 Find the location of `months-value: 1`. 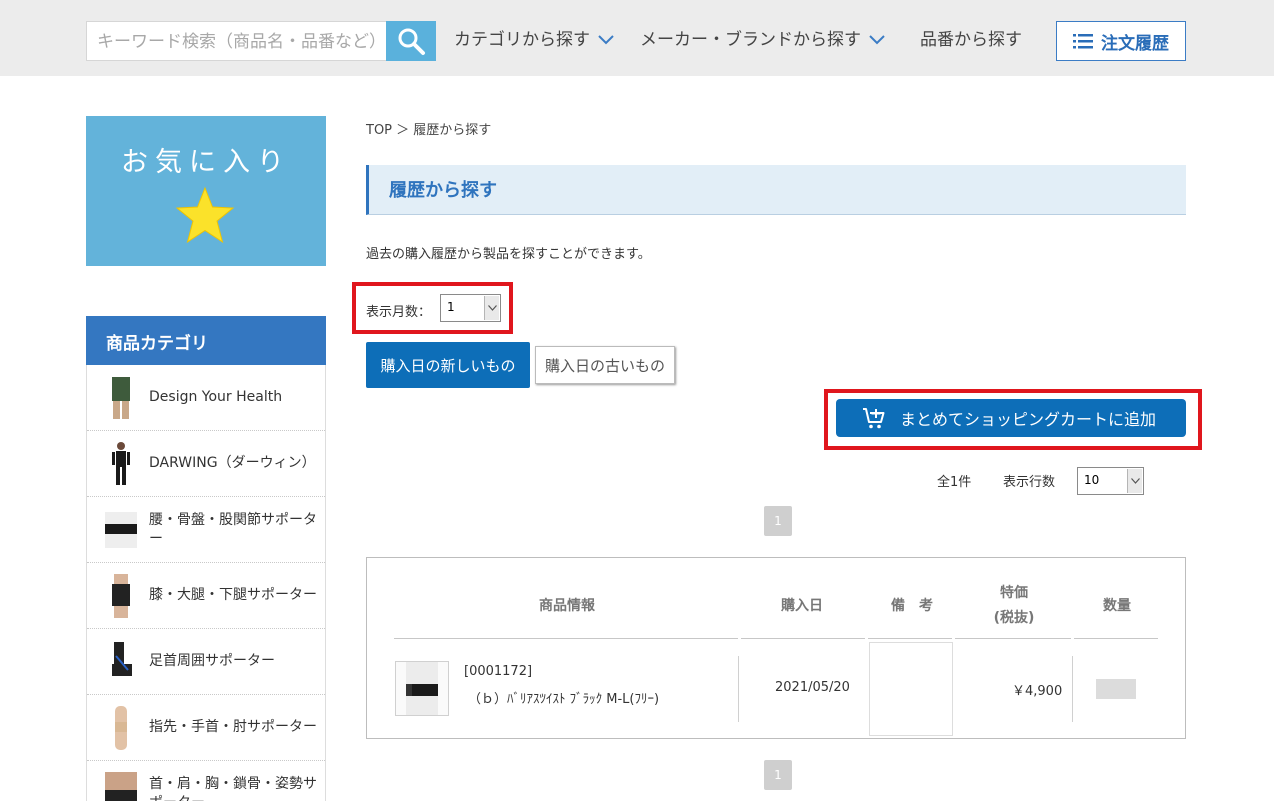

months-value: 1 is located at coordinates (451, 307).